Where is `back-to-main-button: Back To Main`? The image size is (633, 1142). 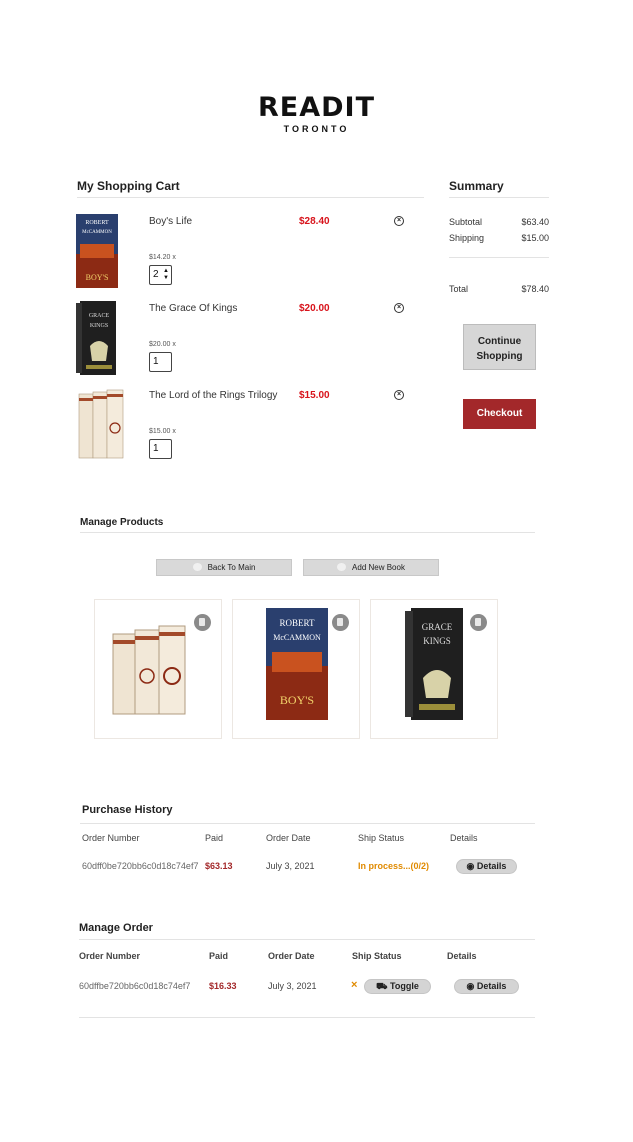 back-to-main-button: Back To Main is located at coordinates (224, 567).